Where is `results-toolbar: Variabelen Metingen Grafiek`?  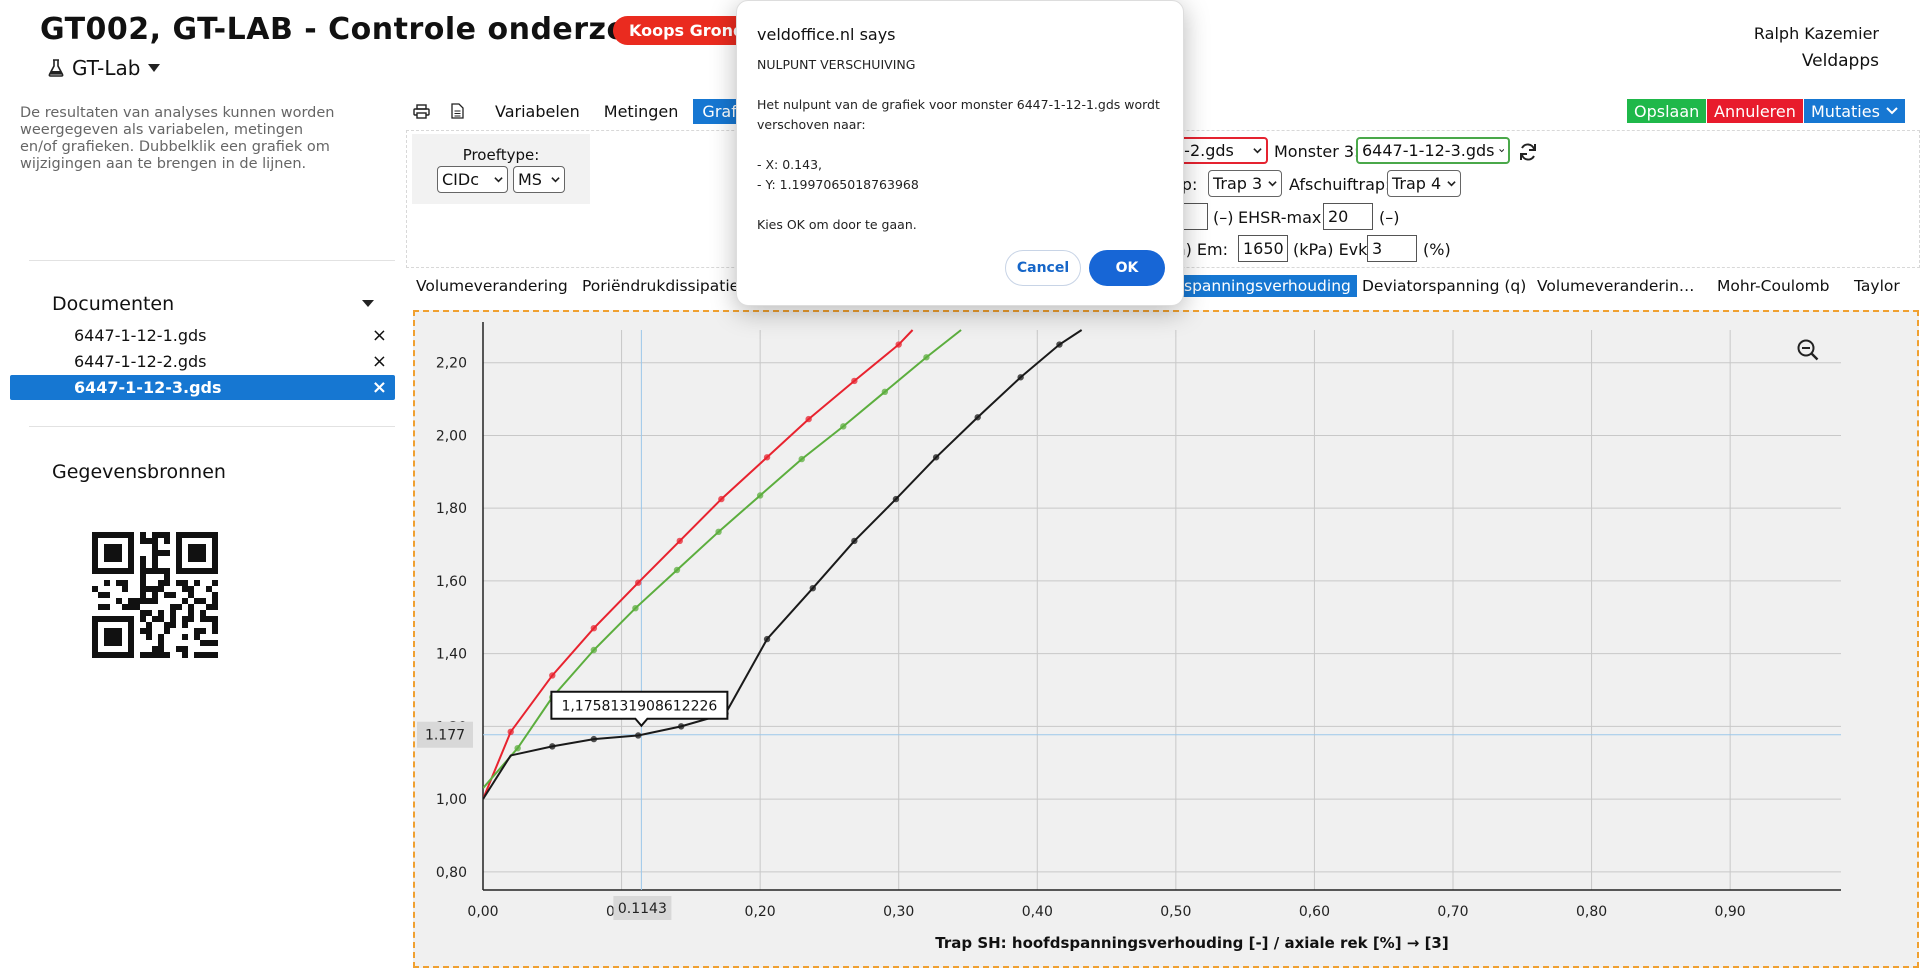 results-toolbar: Variabelen Metingen Grafiek is located at coordinates (588, 111).